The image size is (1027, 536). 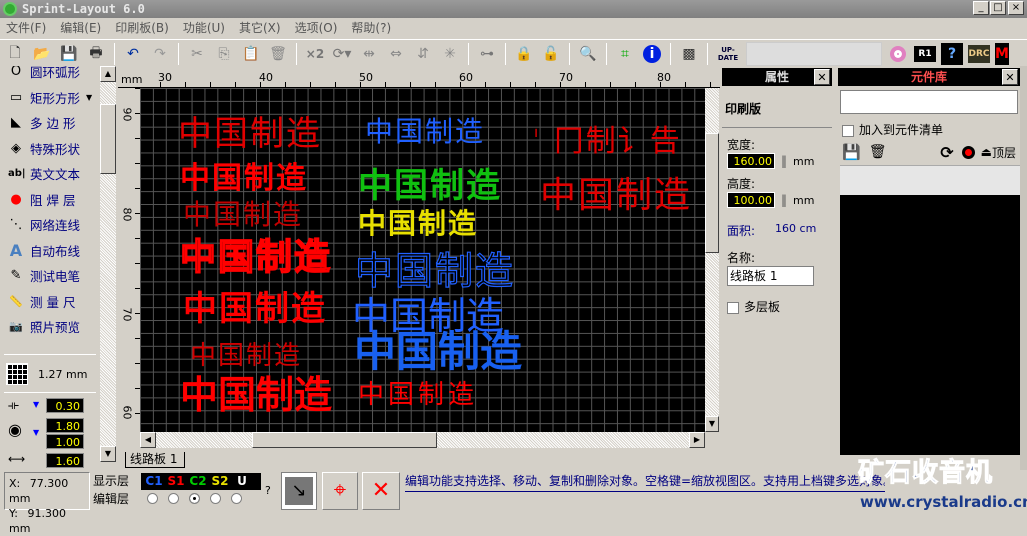 What do you see at coordinates (1016, 8) in the screenshot?
I see `close-button: ×` at bounding box center [1016, 8].